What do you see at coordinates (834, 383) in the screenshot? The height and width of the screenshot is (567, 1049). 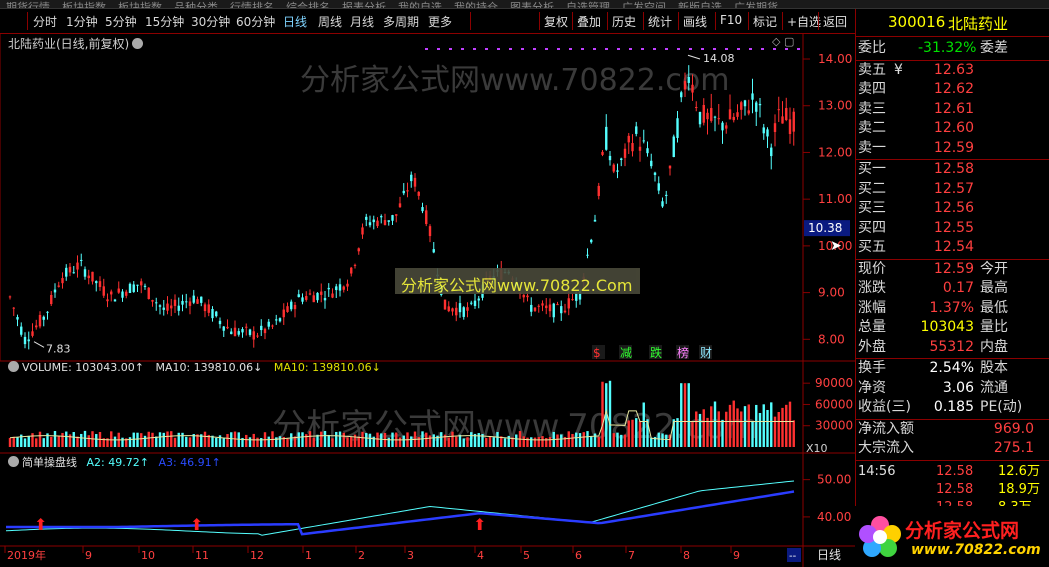 I see `volume-axis-label: 90000` at bounding box center [834, 383].